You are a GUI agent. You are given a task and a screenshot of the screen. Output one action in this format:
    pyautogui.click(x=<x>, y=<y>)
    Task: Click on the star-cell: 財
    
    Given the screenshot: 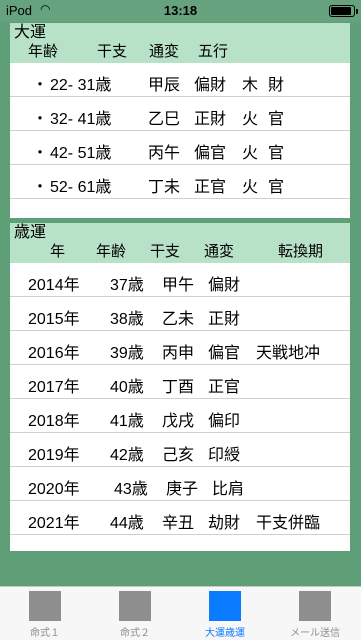 What is the action you would take?
    pyautogui.click(x=276, y=85)
    